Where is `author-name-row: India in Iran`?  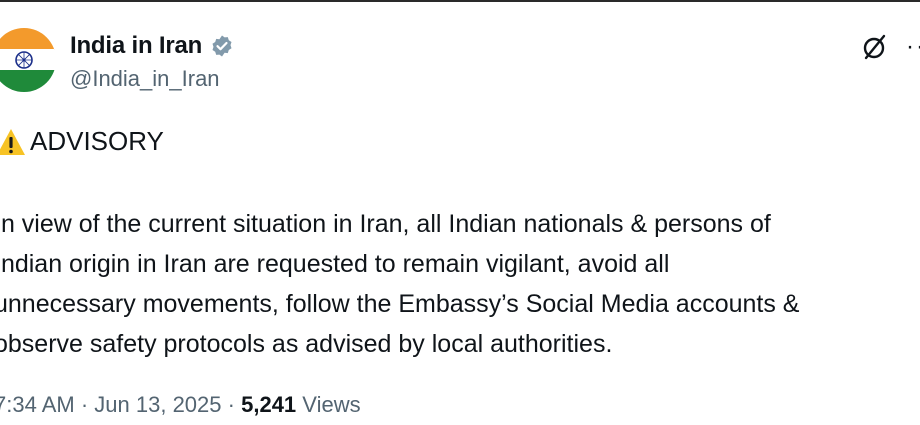 author-name-row: India in Iran is located at coordinates (152, 46).